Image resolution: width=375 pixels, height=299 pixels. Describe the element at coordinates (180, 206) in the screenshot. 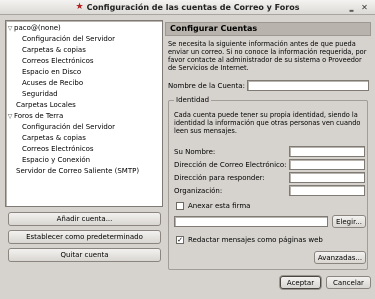

I see `signature-checkbox` at that location.